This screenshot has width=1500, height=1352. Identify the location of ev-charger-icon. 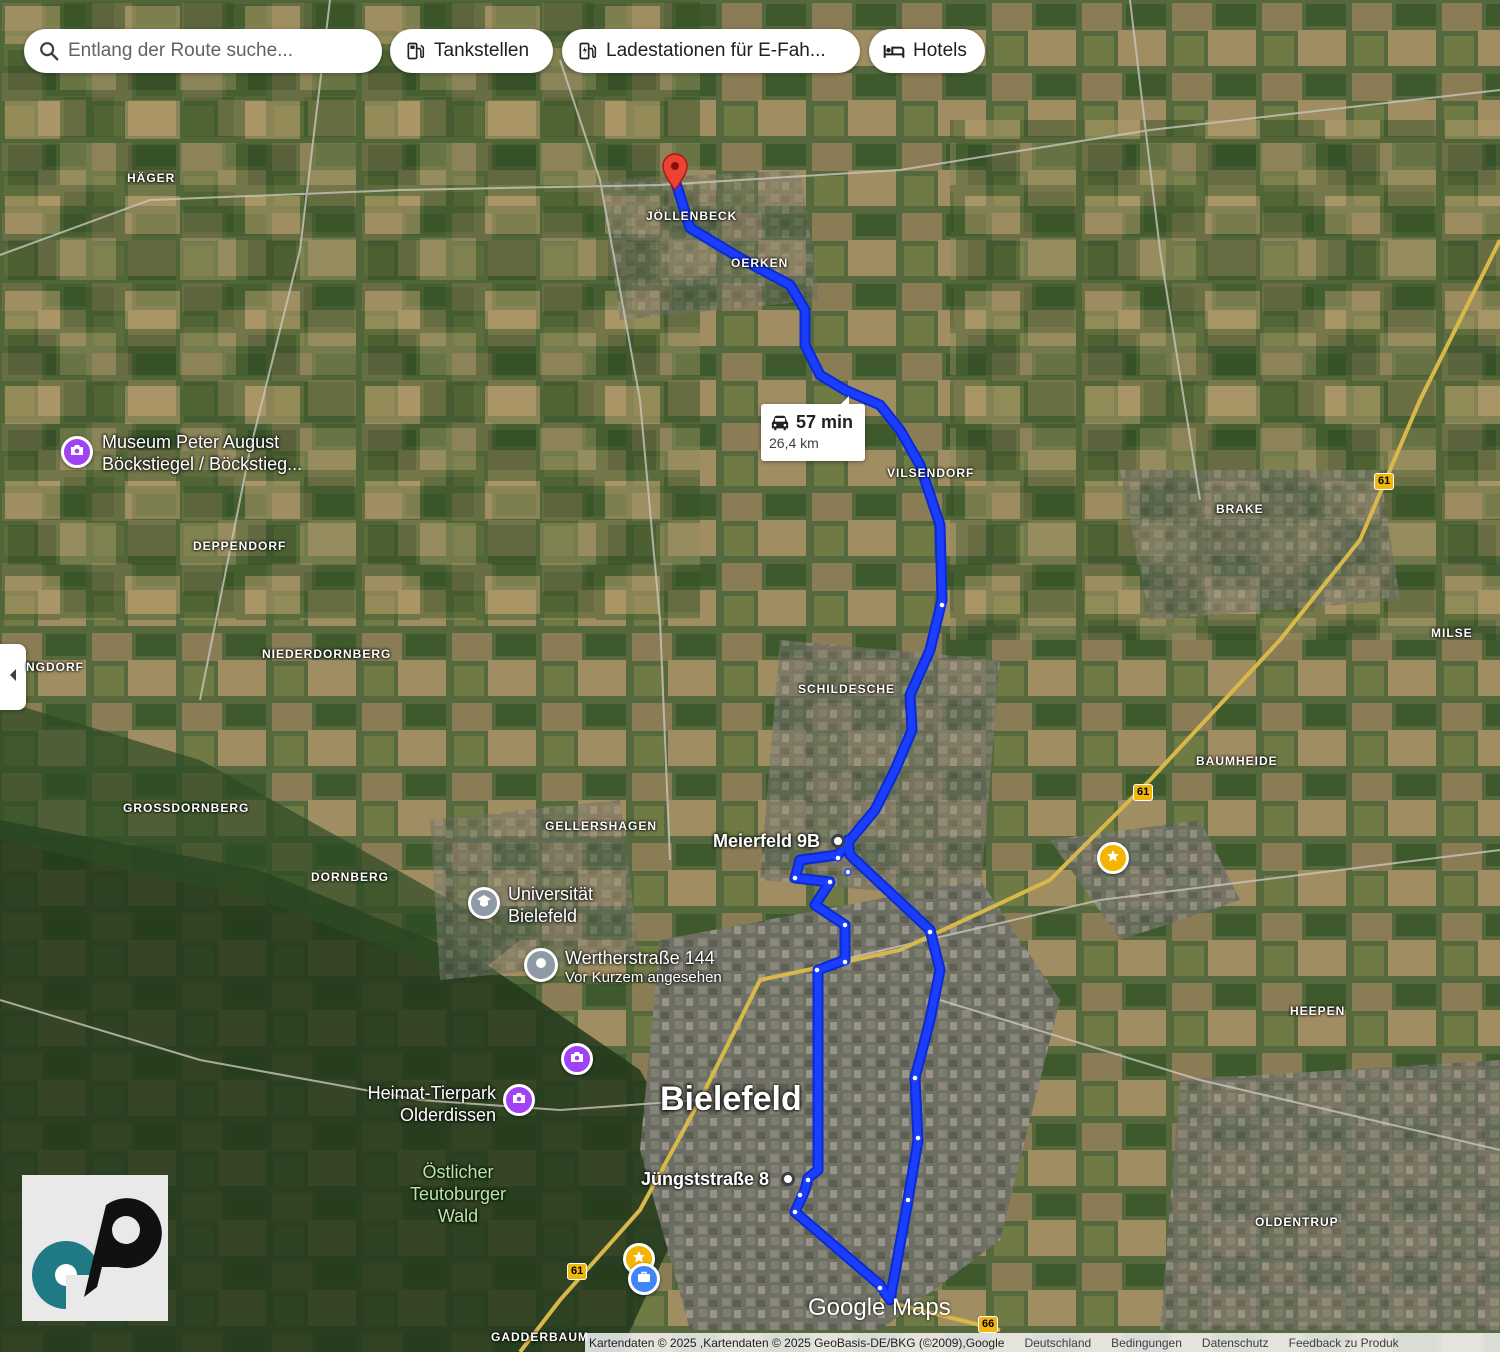
(587, 51).